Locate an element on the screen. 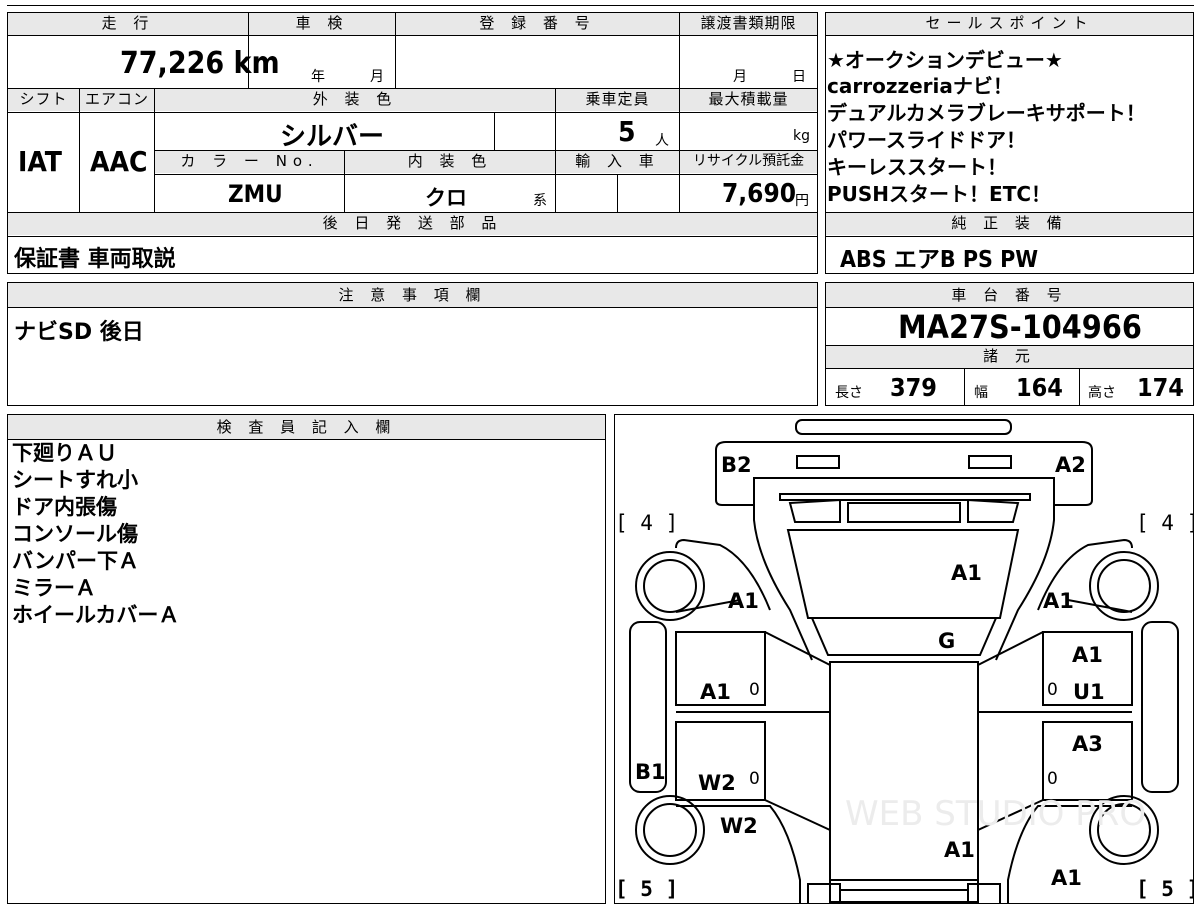 The height and width of the screenshot is (904, 1200). capacity-unit: 人 is located at coordinates (662, 141).